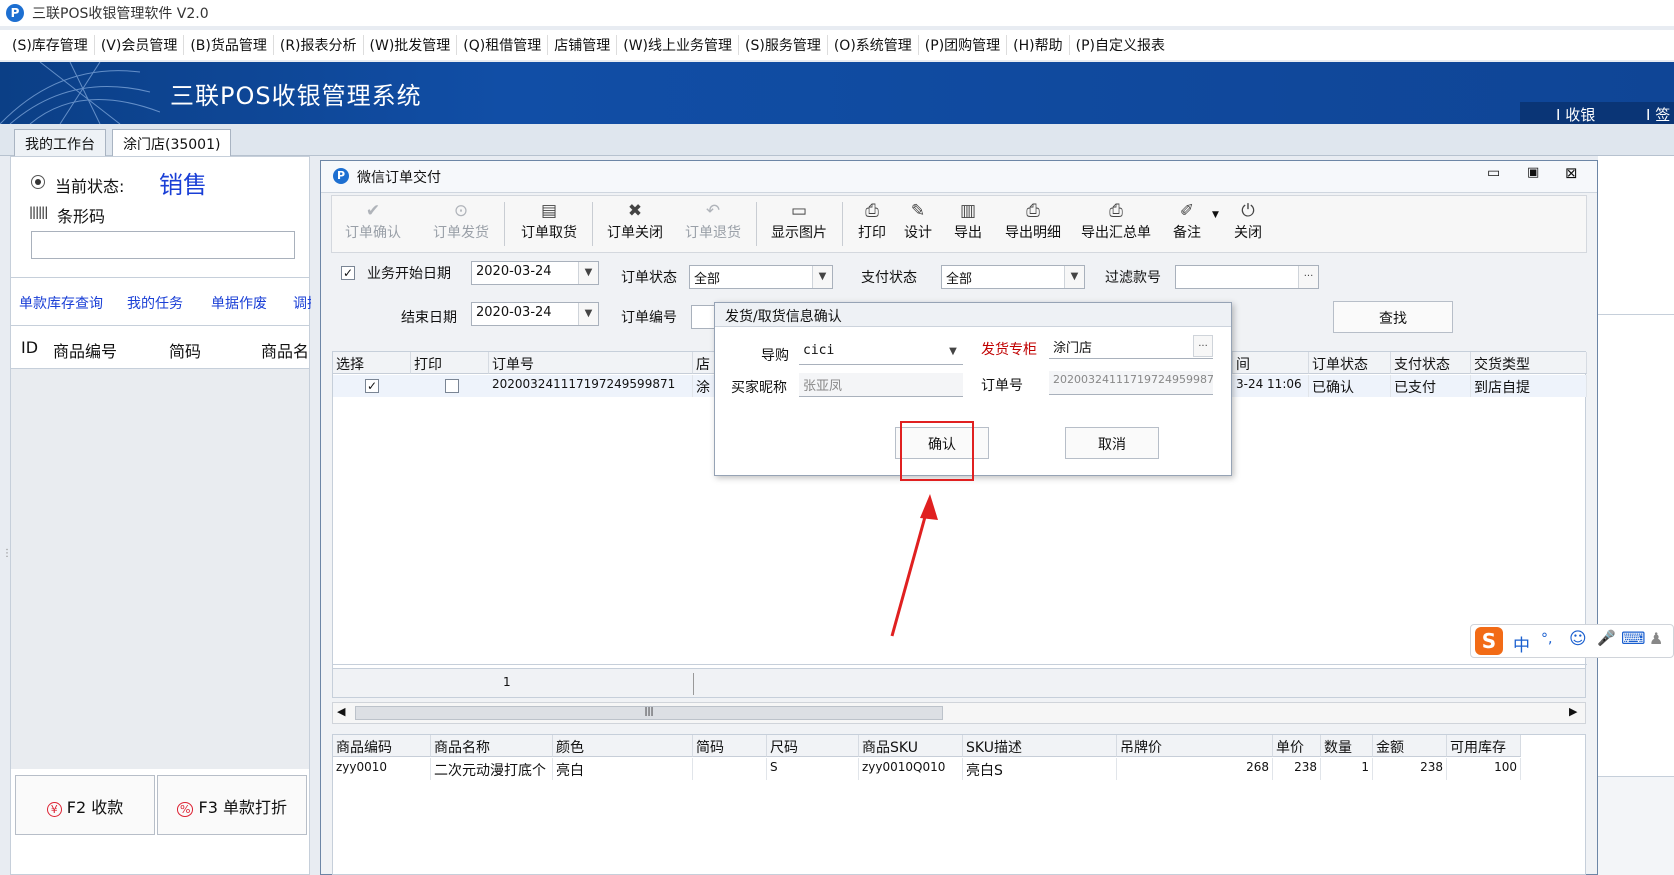  Describe the element at coordinates (348, 273) in the screenshot. I see `start-date-checkbox: ✓` at that location.